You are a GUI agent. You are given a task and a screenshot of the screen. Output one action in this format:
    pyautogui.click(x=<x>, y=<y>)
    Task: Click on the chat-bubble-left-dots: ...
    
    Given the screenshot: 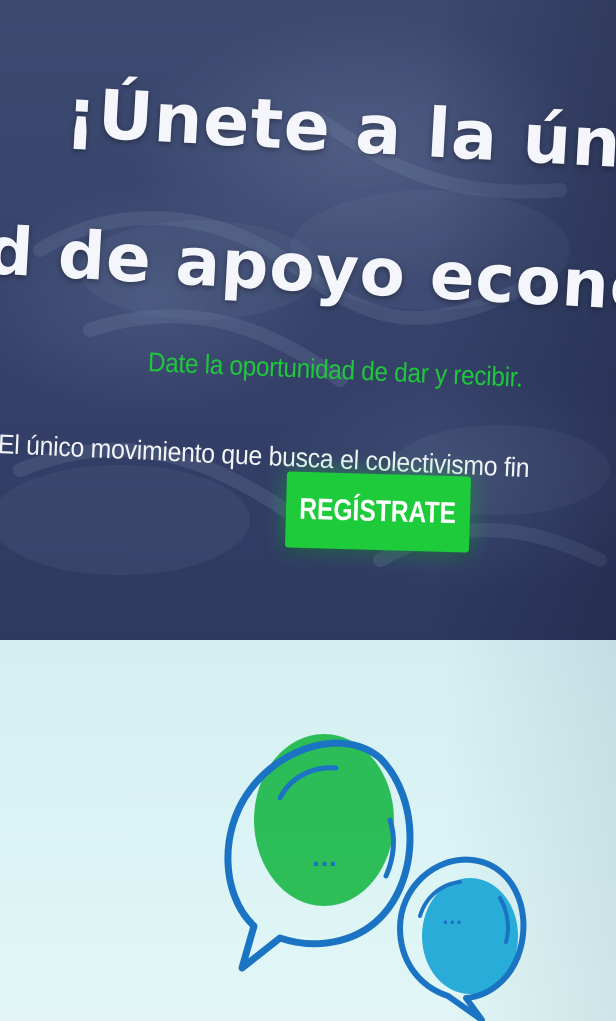 What is the action you would take?
    pyautogui.click(x=324, y=859)
    